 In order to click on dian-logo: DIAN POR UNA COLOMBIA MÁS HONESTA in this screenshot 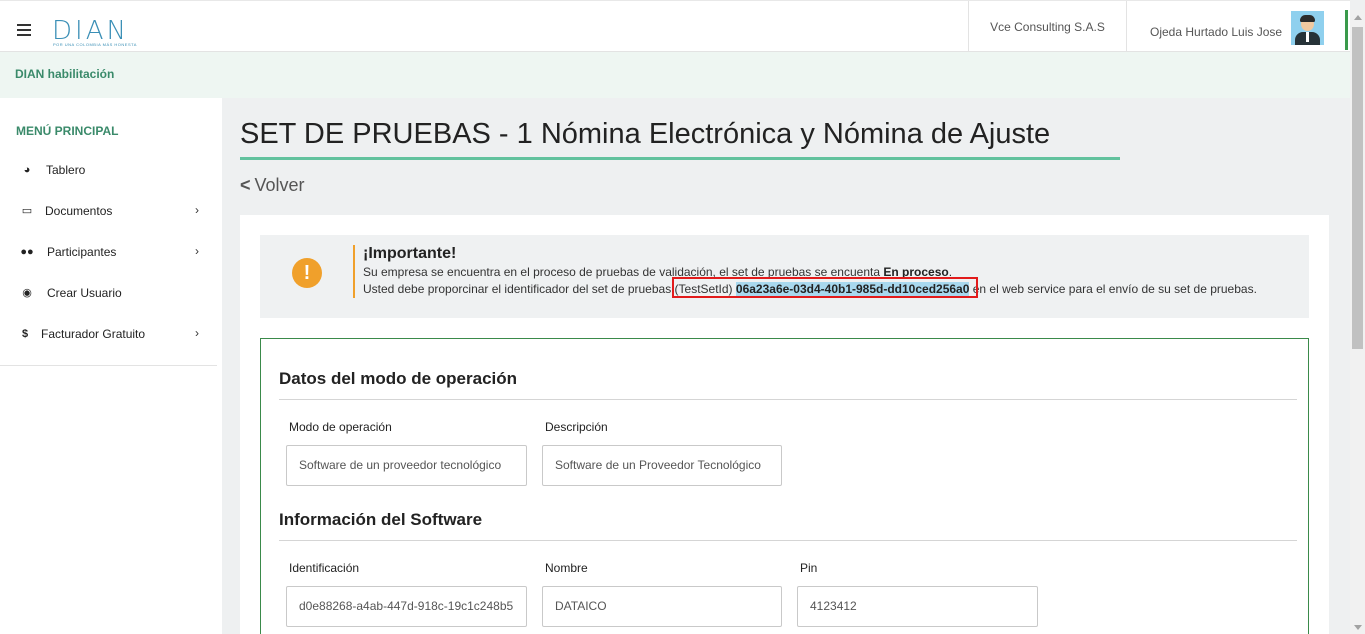, I will do `click(102, 33)`.